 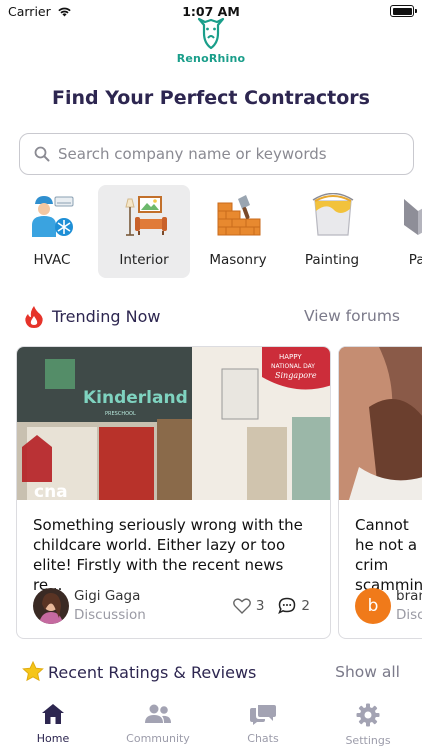 What do you see at coordinates (53, 216) in the screenshot?
I see `hvac-icon` at bounding box center [53, 216].